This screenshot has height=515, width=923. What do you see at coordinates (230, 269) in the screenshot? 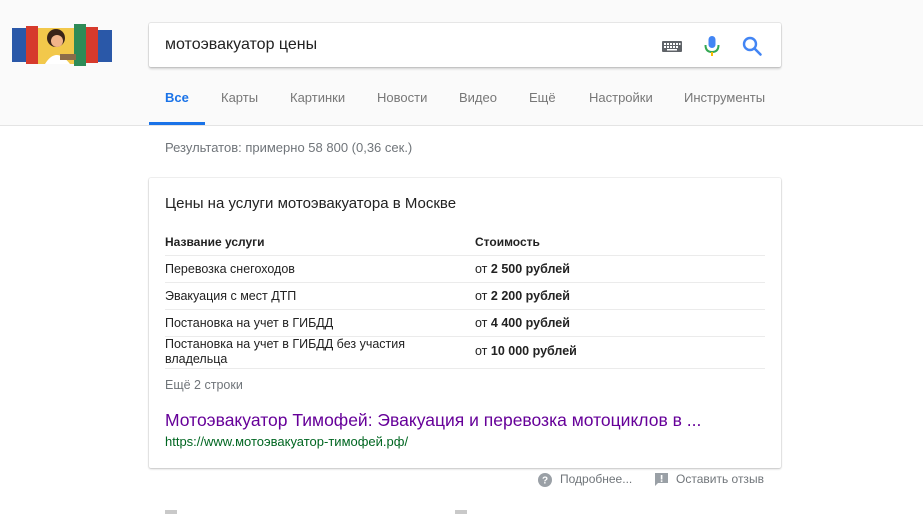
I see `table-cell-service: Перевозка снегоходов` at bounding box center [230, 269].